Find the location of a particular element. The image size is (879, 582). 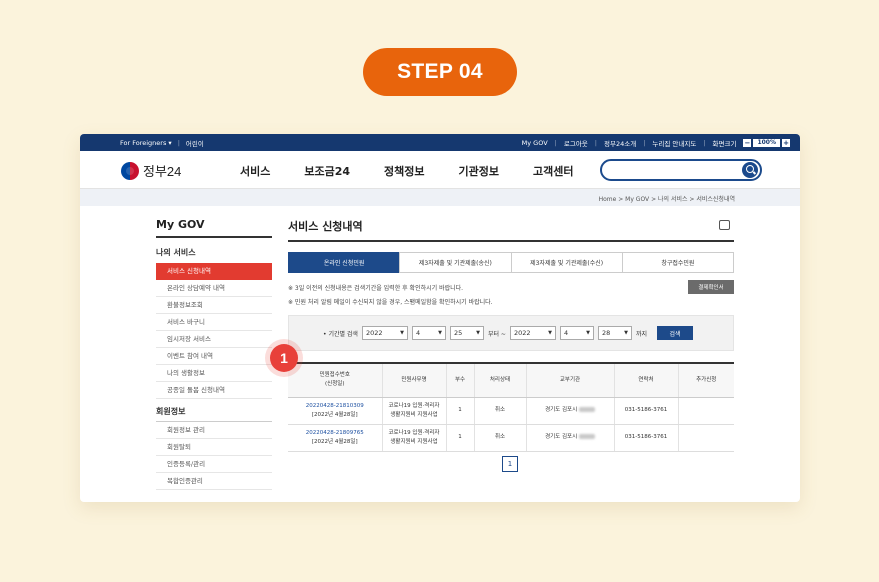

zoom-in-button: + is located at coordinates (786, 142).